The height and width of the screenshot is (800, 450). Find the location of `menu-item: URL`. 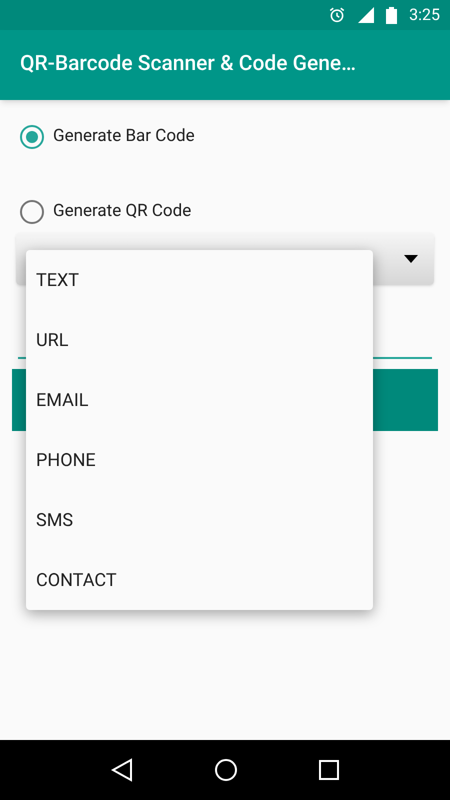

menu-item: URL is located at coordinates (199, 340).